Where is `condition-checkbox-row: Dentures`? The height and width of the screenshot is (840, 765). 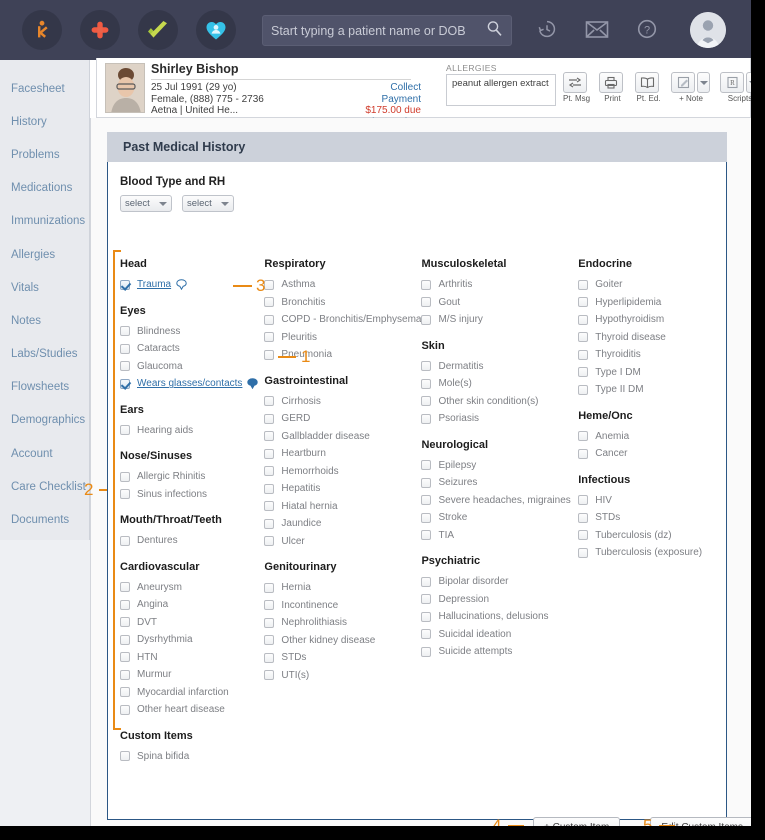 condition-checkbox-row: Dentures is located at coordinates (192, 541).